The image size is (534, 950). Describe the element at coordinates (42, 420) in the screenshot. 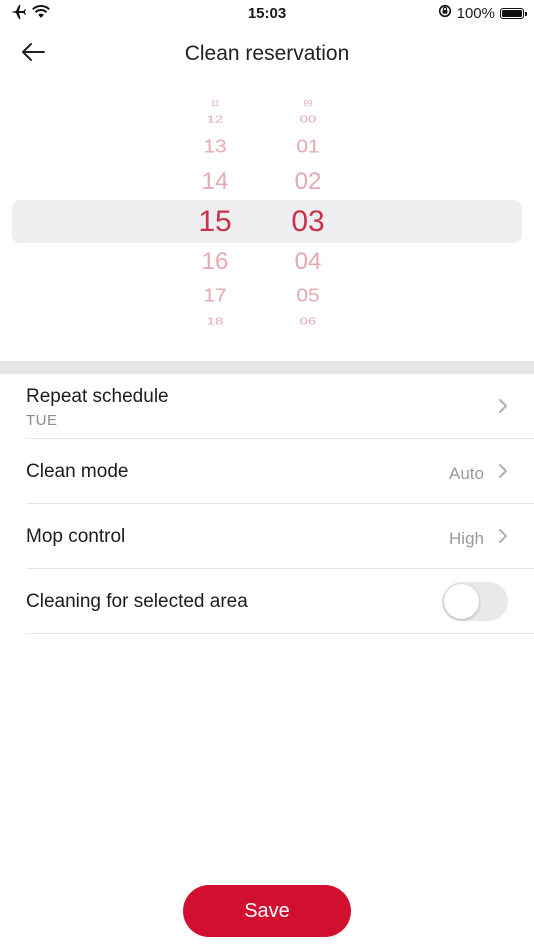

I see `repeat-schedule-value: TUE` at that location.